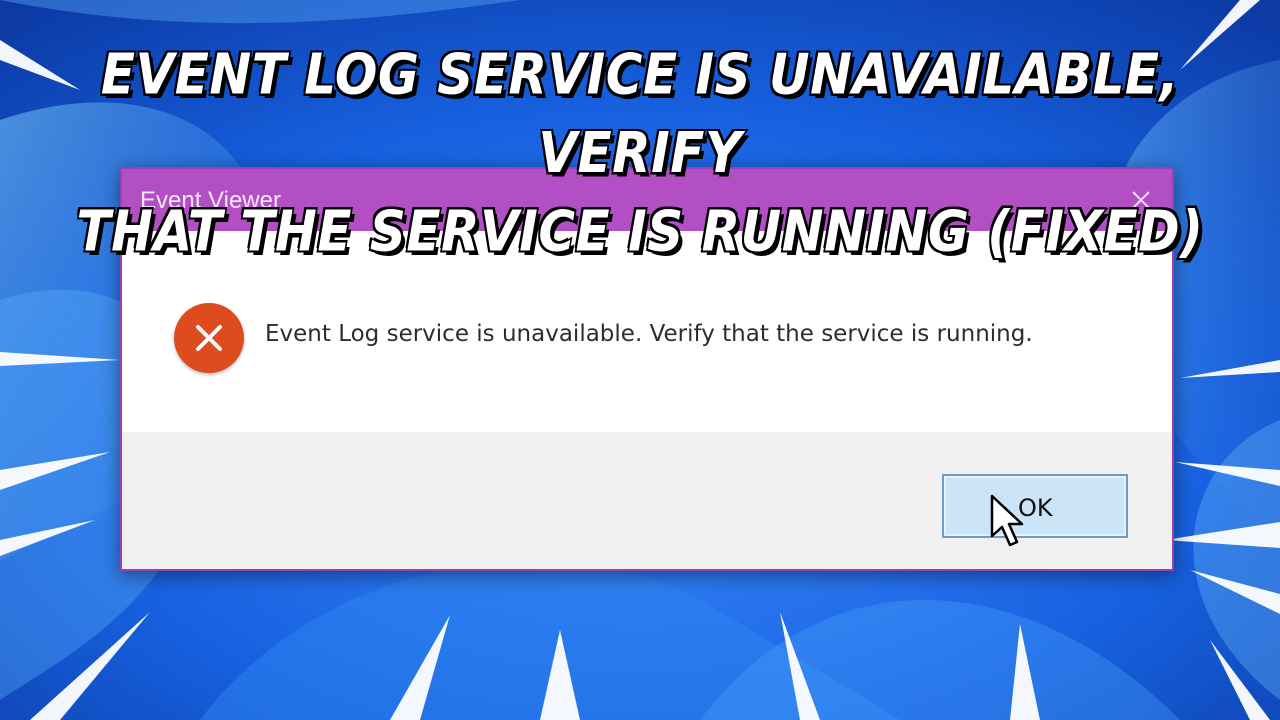 This screenshot has width=1280, height=720. I want to click on ok-button: OK, so click(1035, 506).